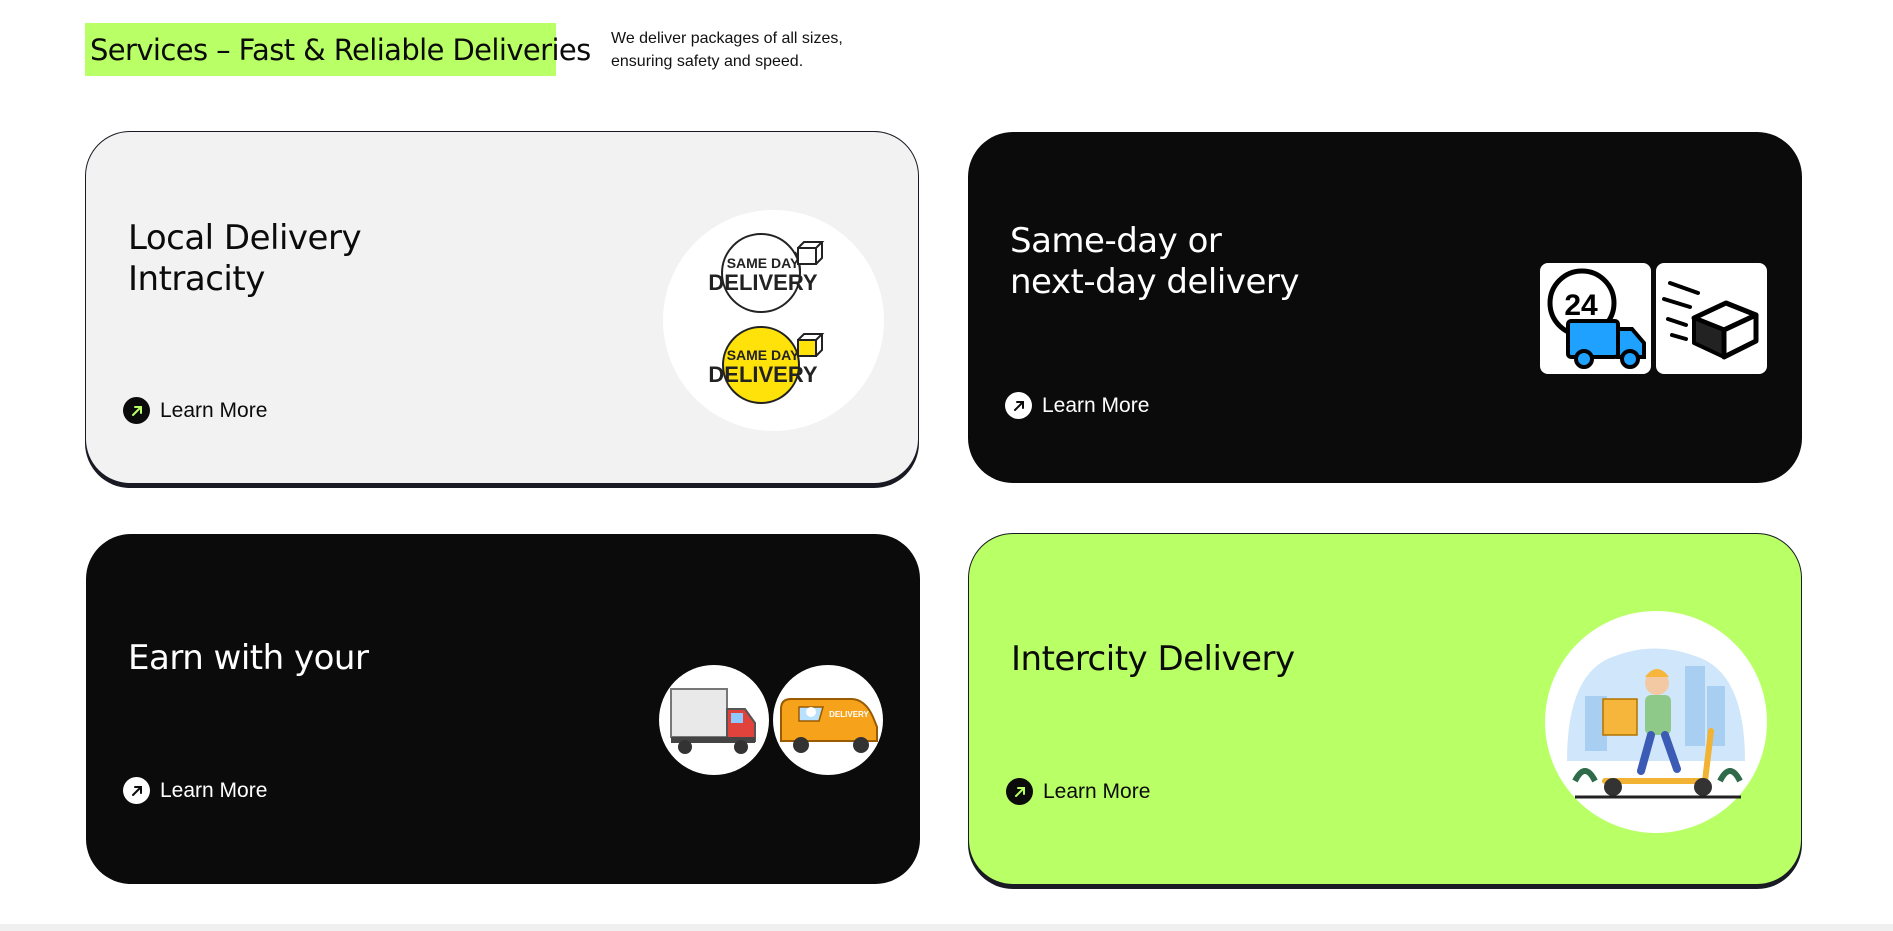 The height and width of the screenshot is (931, 1893). I want to click on scooter-courier-icon, so click(1656, 722).